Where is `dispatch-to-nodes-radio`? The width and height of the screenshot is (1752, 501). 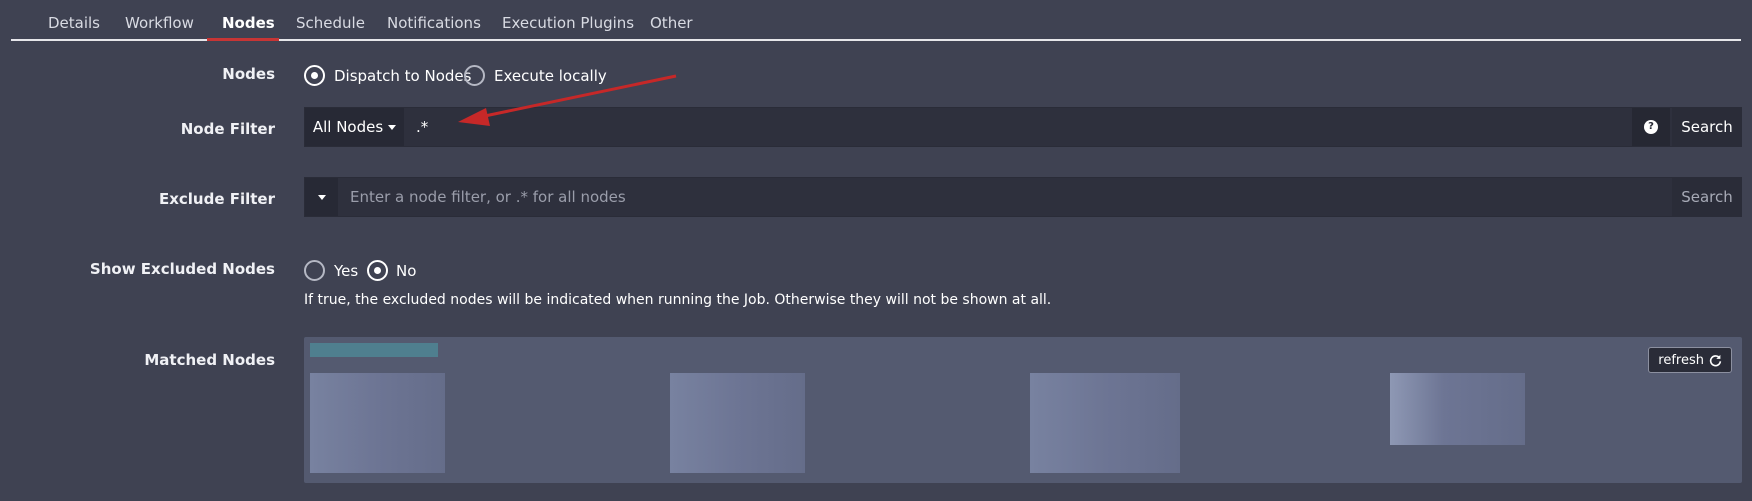
dispatch-to-nodes-radio is located at coordinates (314, 75).